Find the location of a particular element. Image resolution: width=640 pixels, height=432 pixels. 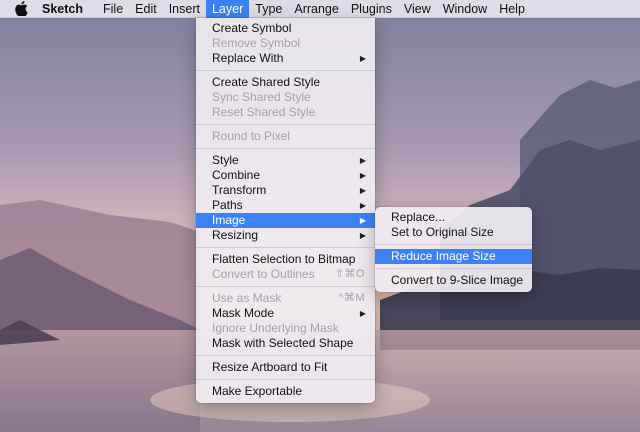

menubar-layer: Layer is located at coordinates (227, 9).